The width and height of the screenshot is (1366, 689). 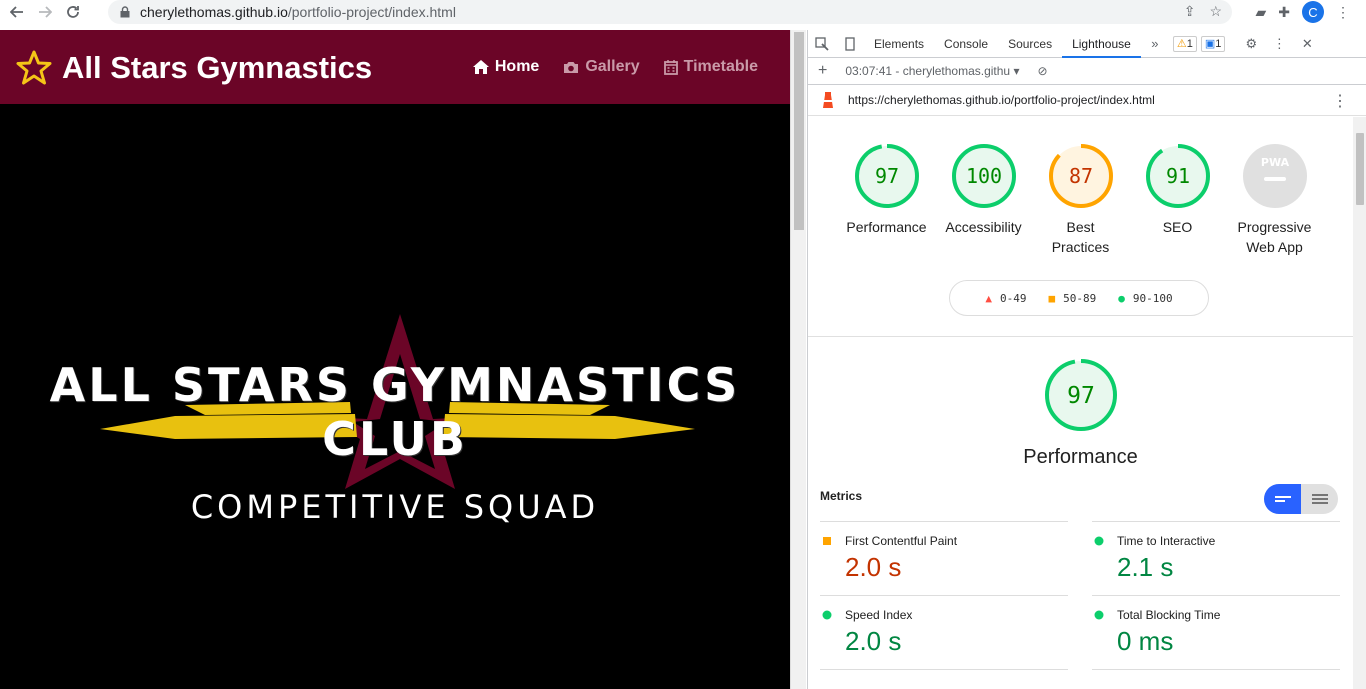 I want to click on warnings-badge: ⚠1, so click(x=1184, y=43).